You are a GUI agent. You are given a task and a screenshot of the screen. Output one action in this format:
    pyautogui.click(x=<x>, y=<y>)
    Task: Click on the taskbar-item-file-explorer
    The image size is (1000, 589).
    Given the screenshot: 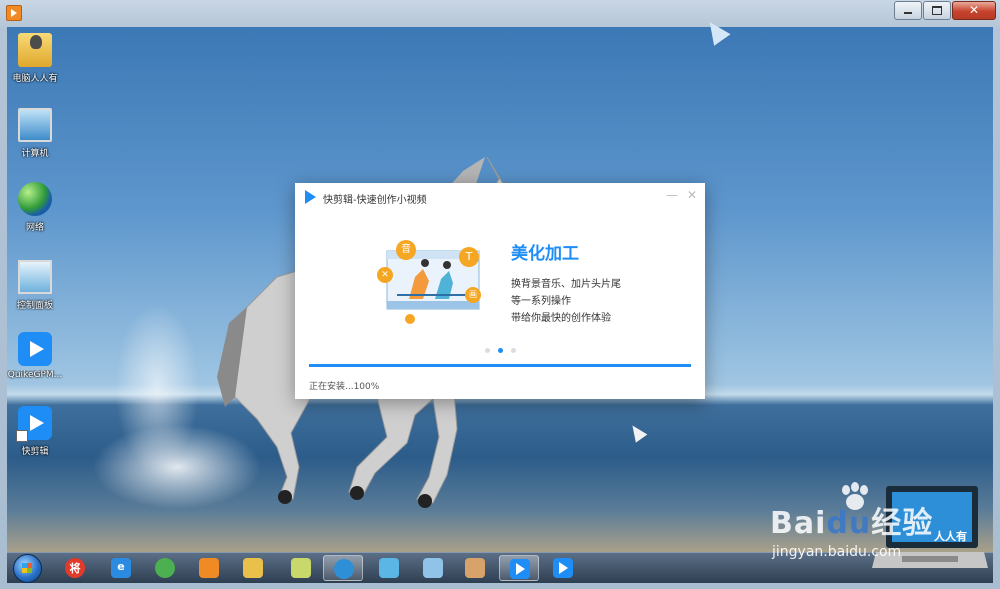 What is the action you would take?
    pyautogui.click(x=253, y=568)
    